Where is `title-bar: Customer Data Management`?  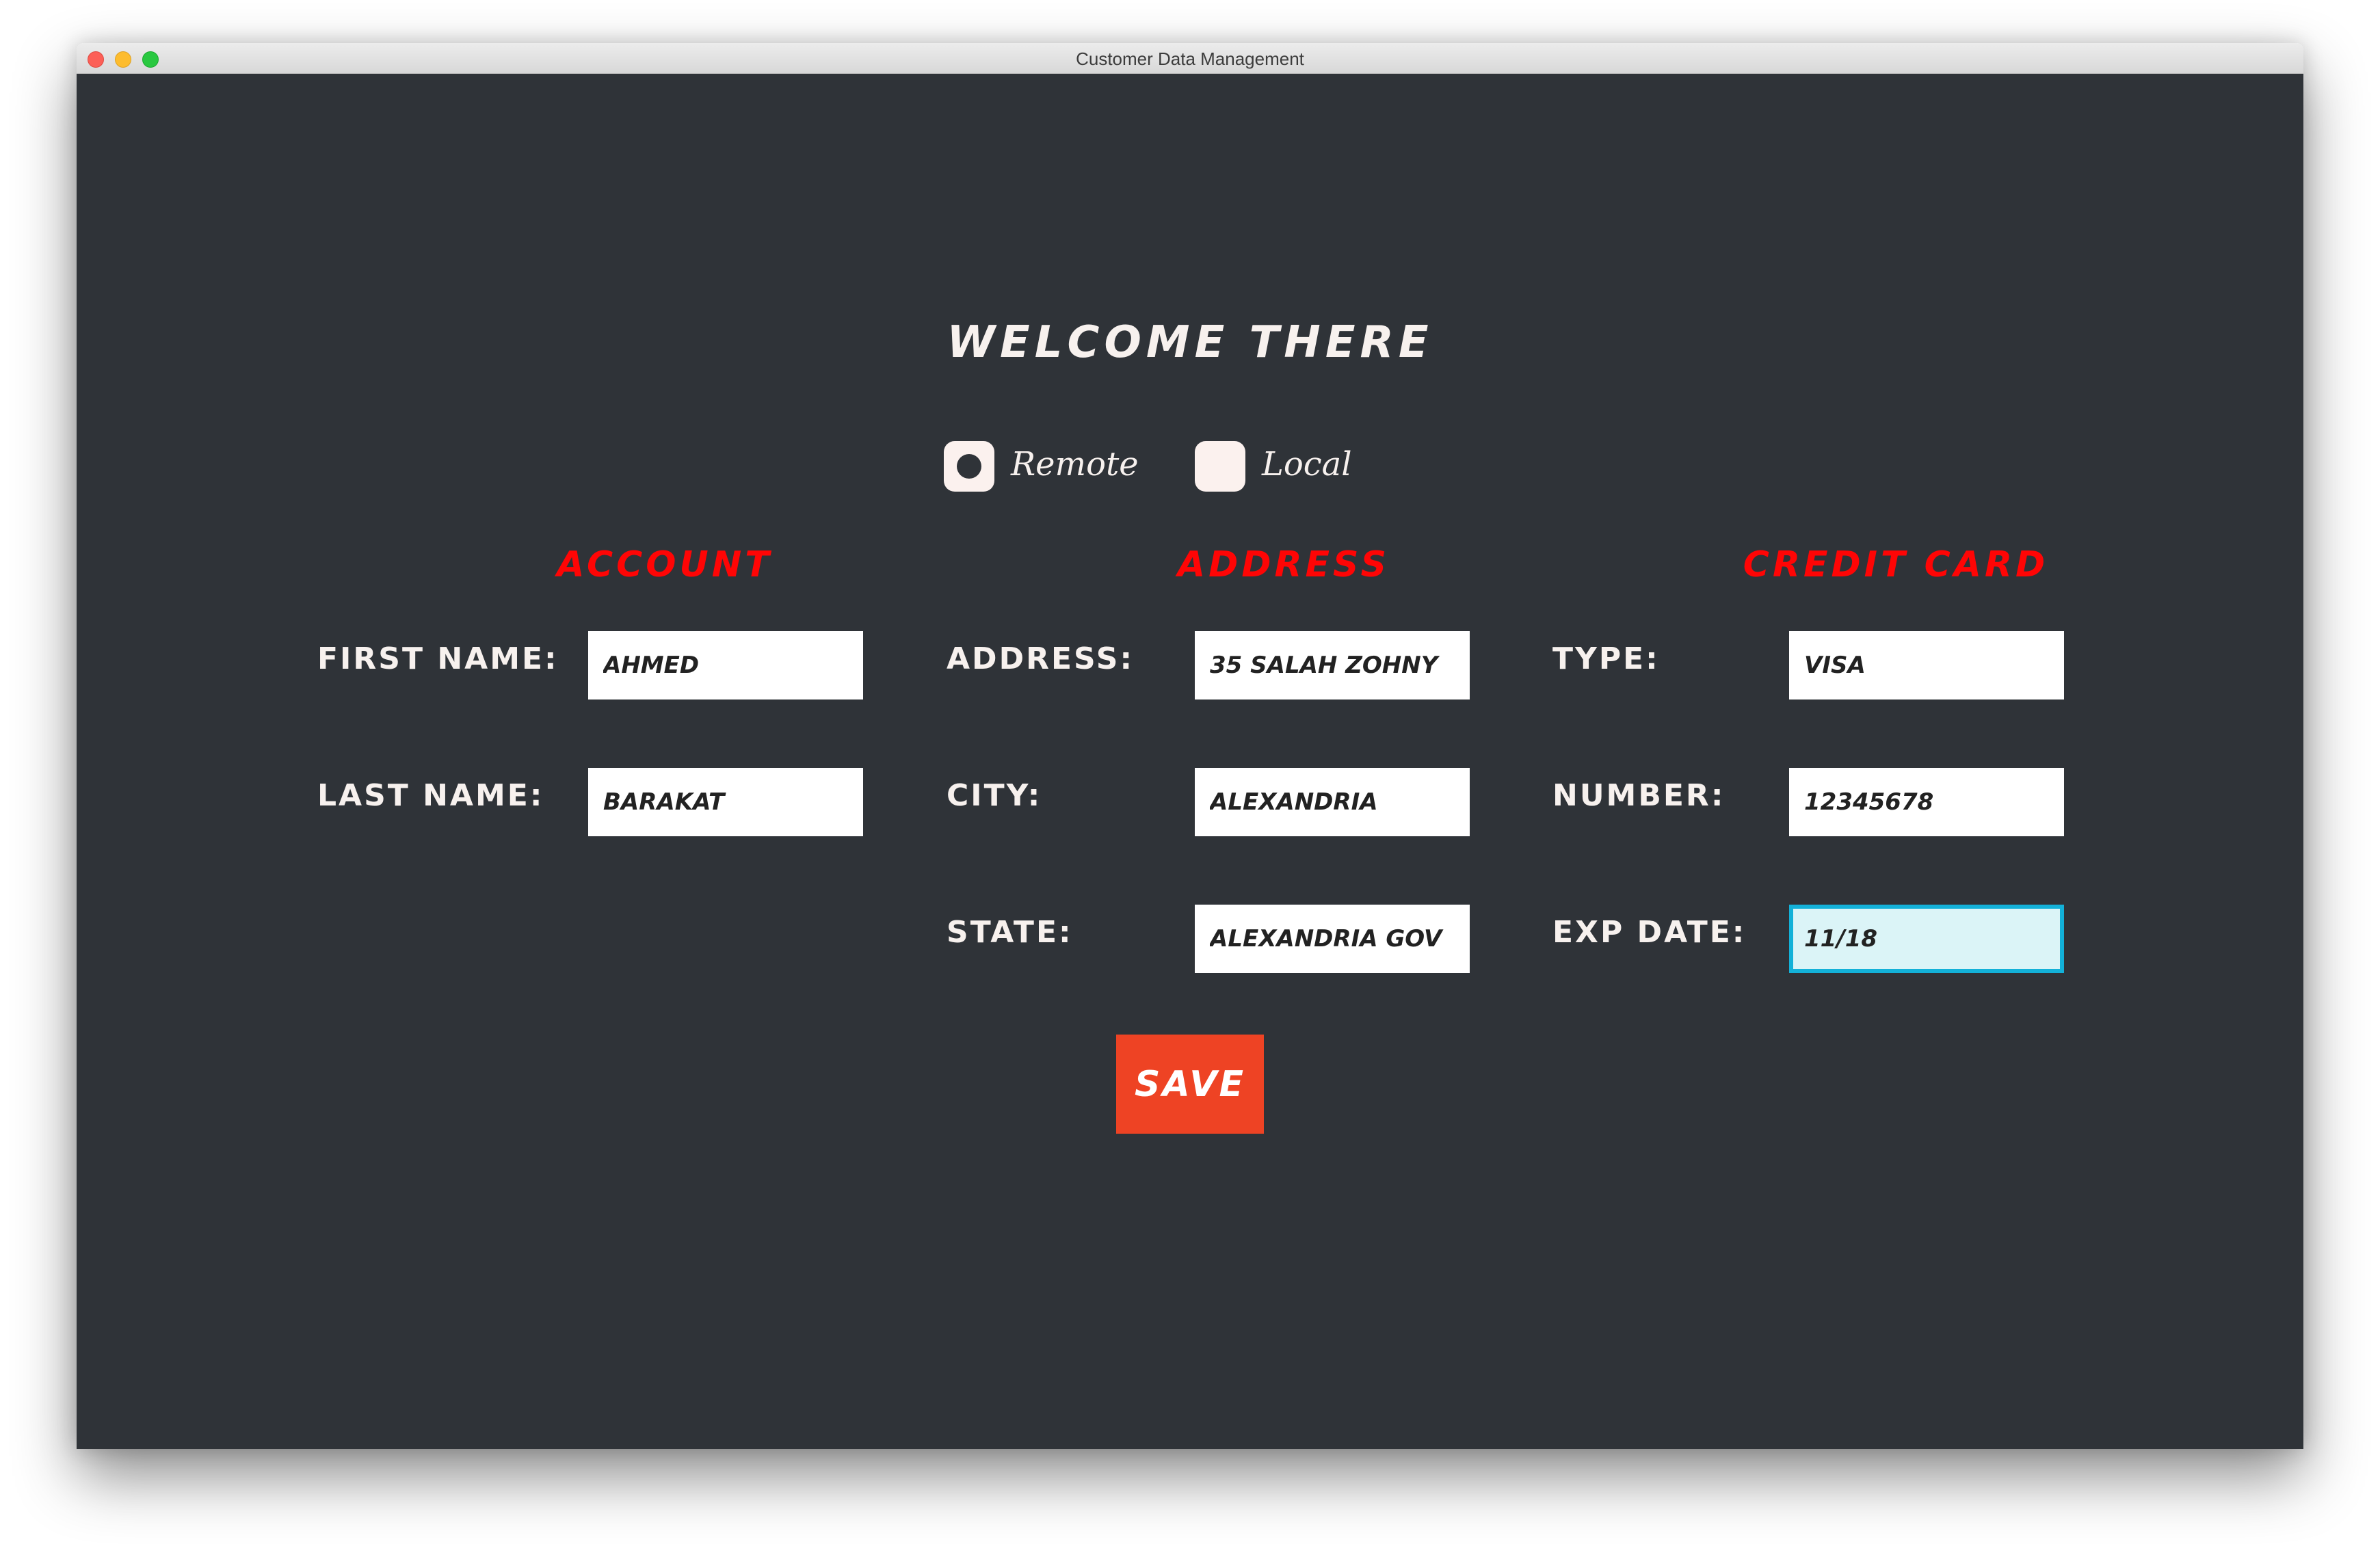
title-bar: Customer Data Management is located at coordinates (1190, 58).